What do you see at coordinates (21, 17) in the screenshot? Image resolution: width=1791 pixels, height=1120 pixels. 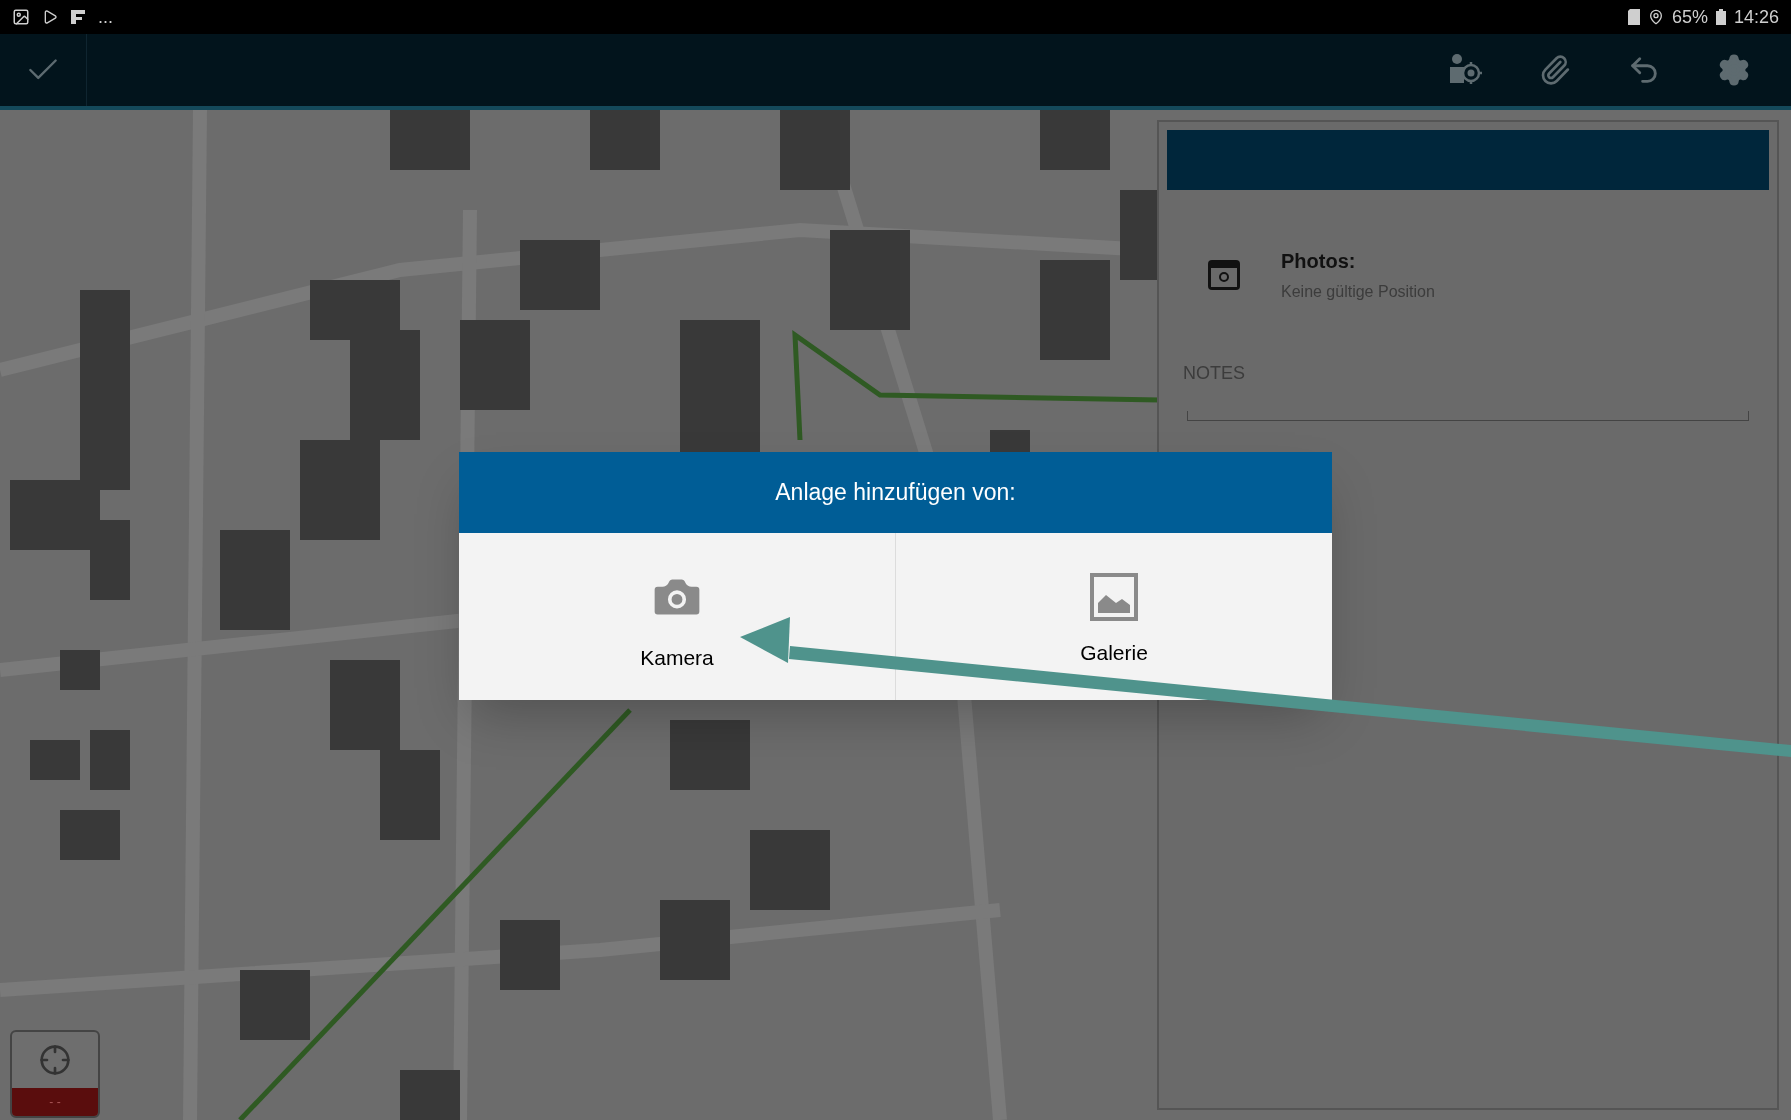 I see `image-icon` at bounding box center [21, 17].